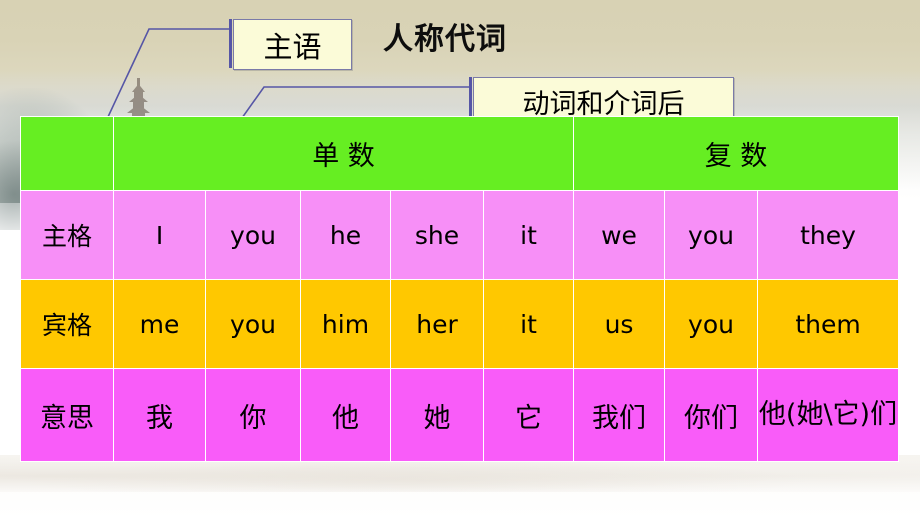 The width and height of the screenshot is (920, 518). Describe the element at coordinates (159, 235) in the screenshot. I see `cell-subjective-1: I` at that location.